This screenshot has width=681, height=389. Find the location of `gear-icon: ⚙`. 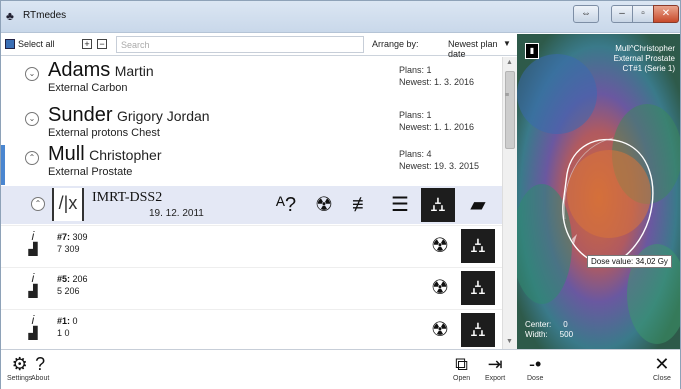

gear-icon: ⚙ is located at coordinates (19, 364).